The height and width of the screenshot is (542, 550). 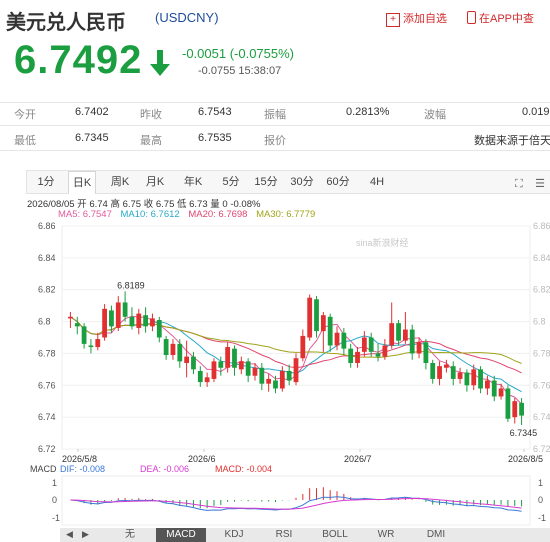 What do you see at coordinates (541, 226) in the screenshot?
I see `right-y-tick-label: 6.86` at bounding box center [541, 226].